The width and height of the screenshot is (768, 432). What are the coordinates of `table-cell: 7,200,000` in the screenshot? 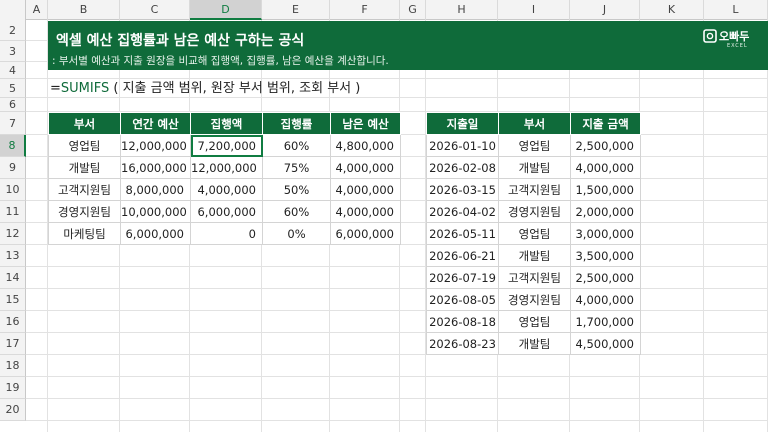 It's located at (226, 145).